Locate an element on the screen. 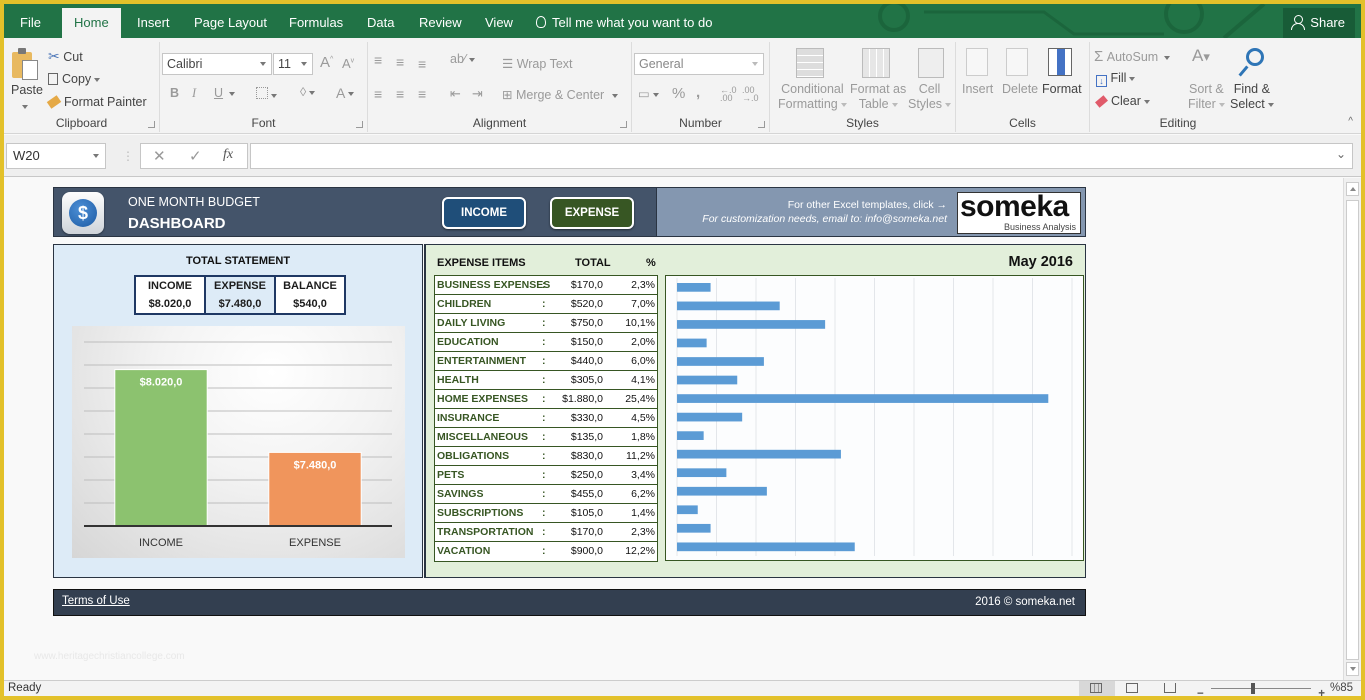  fill-label: Fill is located at coordinates (1118, 78).